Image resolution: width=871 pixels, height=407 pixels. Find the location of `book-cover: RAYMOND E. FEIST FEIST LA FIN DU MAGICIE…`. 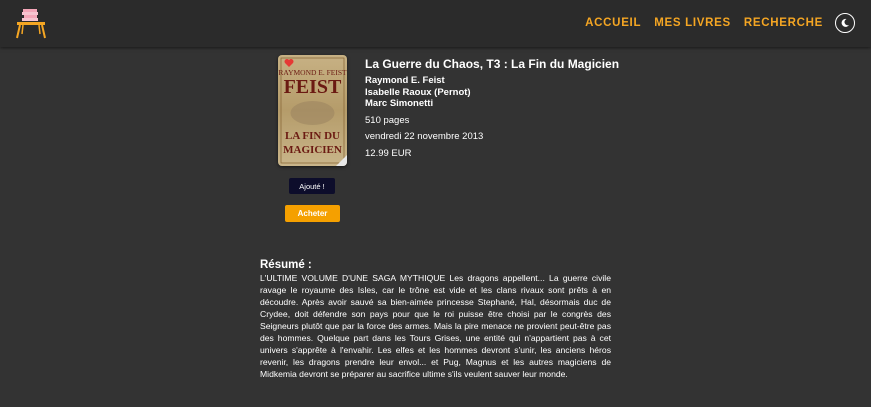

book-cover: RAYMOND E. FEIST FEIST LA FIN DU MAGICIE… is located at coordinates (312, 110).